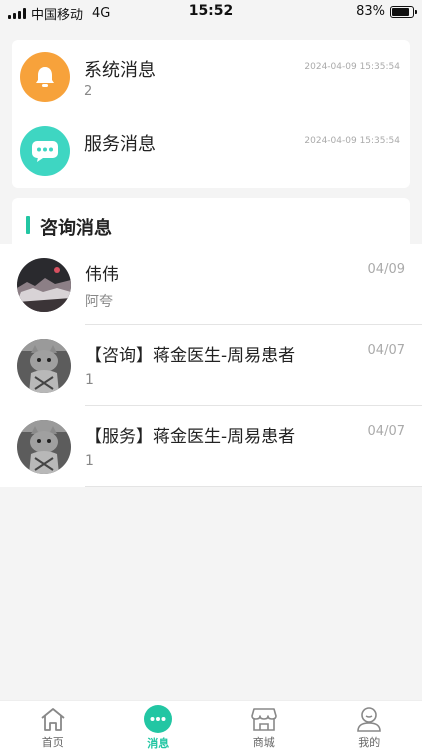 Image resolution: width=422 pixels, height=750 pixels. What do you see at coordinates (102, 275) in the screenshot?
I see `chat-name: 伟伟` at bounding box center [102, 275].